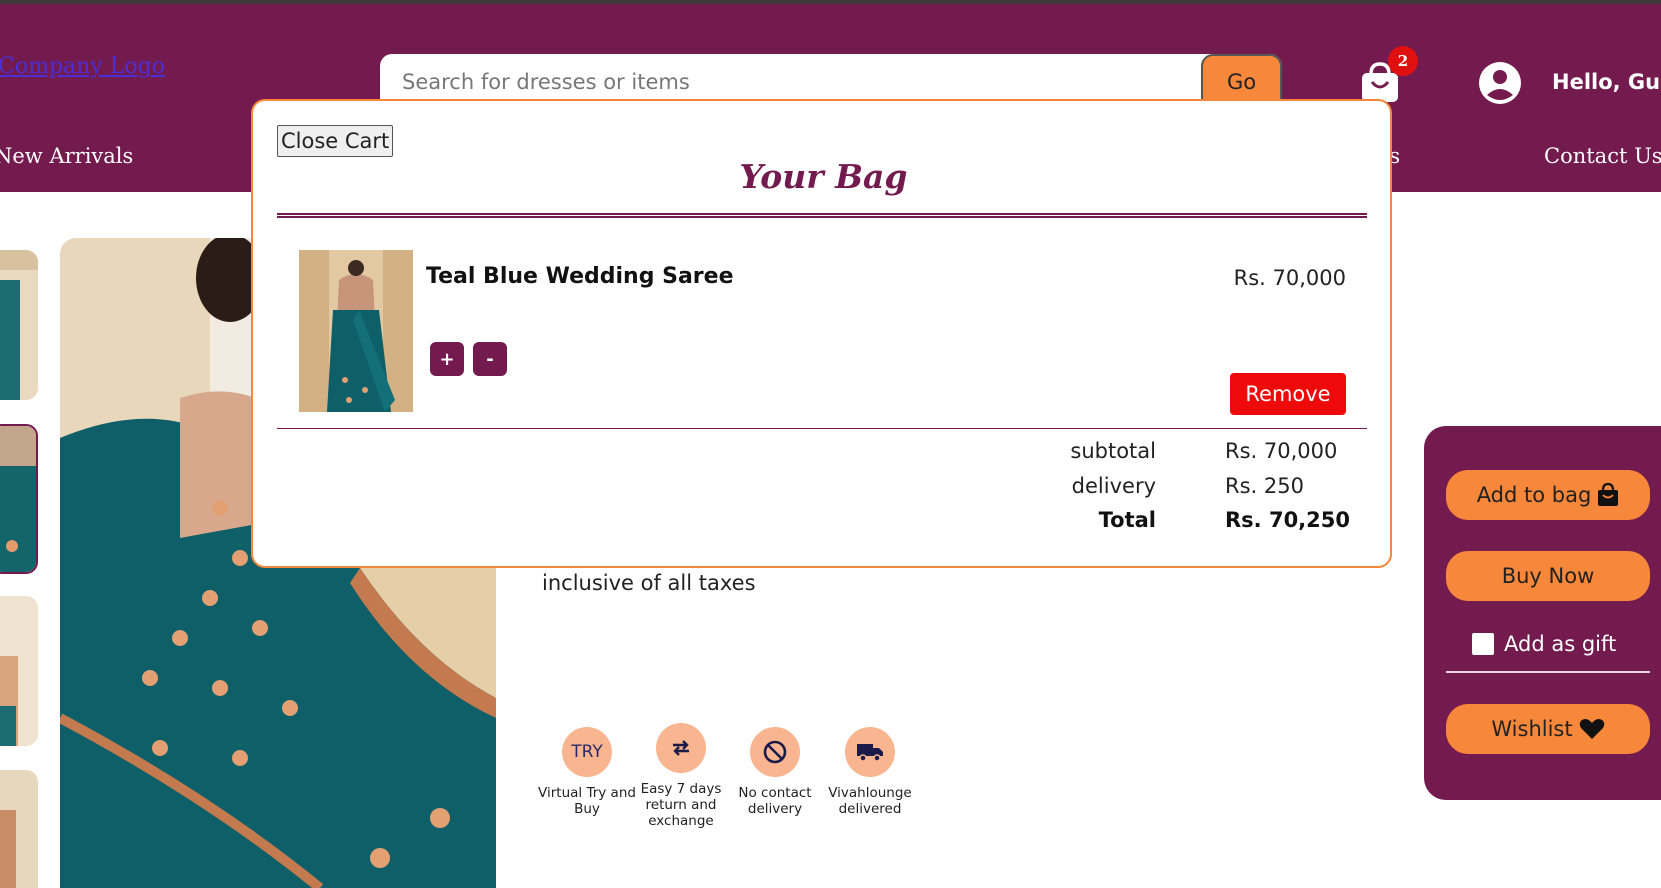  Describe the element at coordinates (1287, 520) in the screenshot. I see `total-value: Rs. 70,250` at that location.